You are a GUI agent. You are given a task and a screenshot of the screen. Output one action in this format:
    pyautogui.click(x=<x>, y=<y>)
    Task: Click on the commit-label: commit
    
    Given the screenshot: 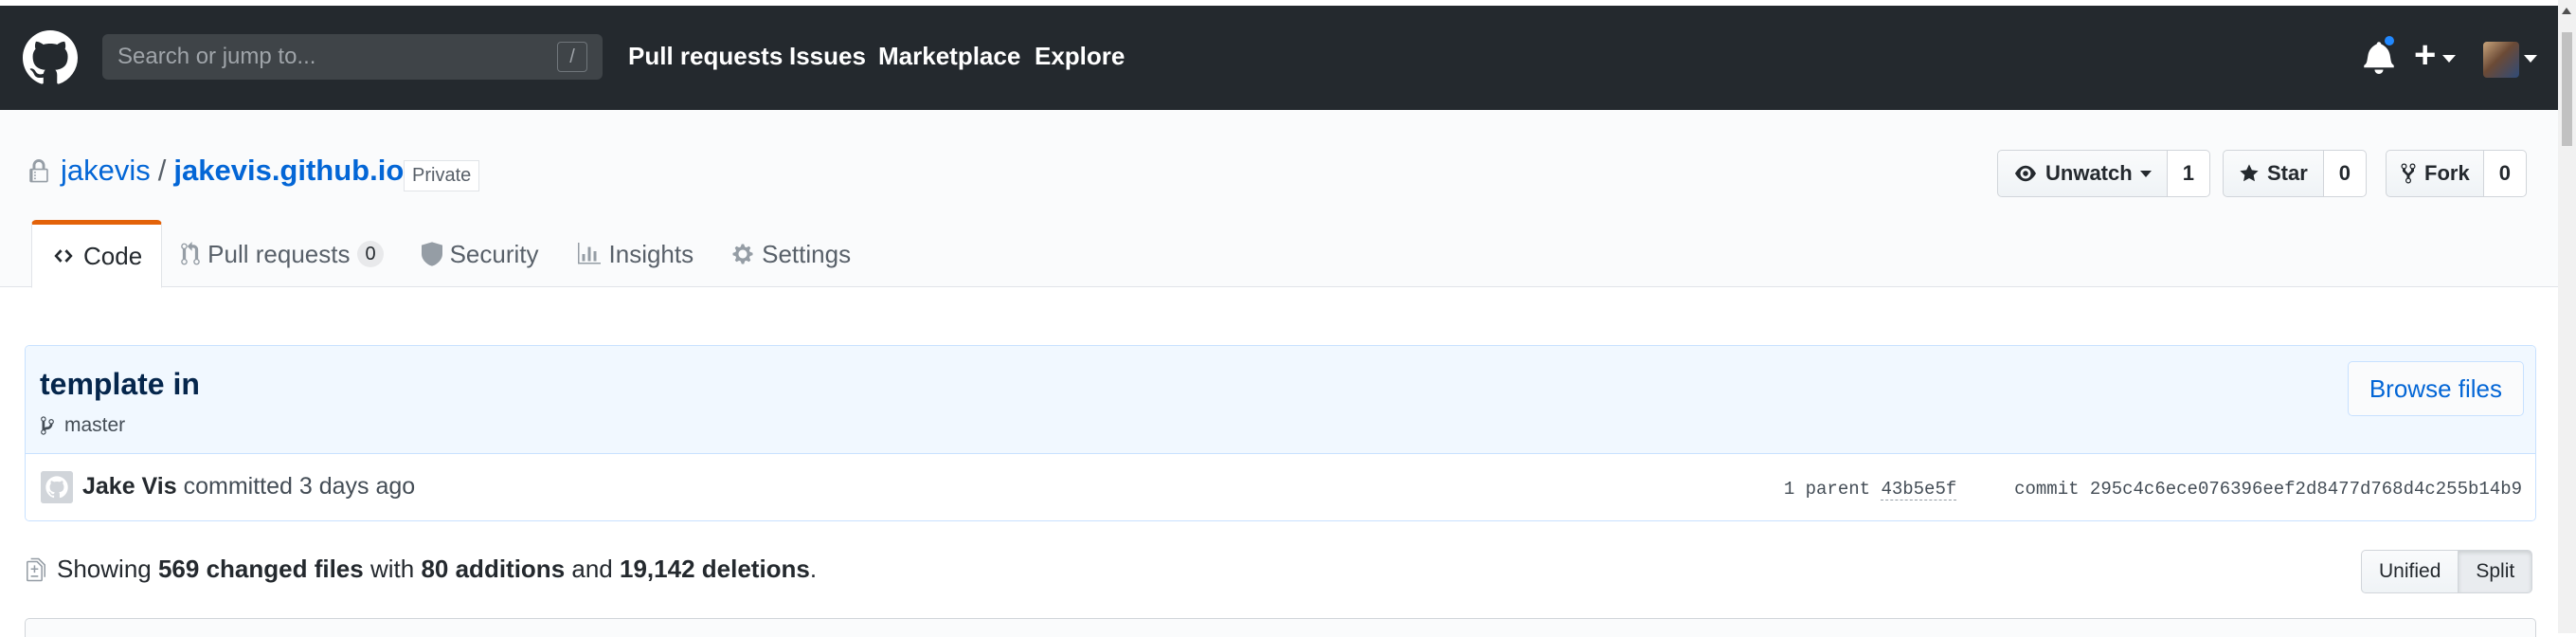 What is the action you would take?
    pyautogui.click(x=2047, y=489)
    